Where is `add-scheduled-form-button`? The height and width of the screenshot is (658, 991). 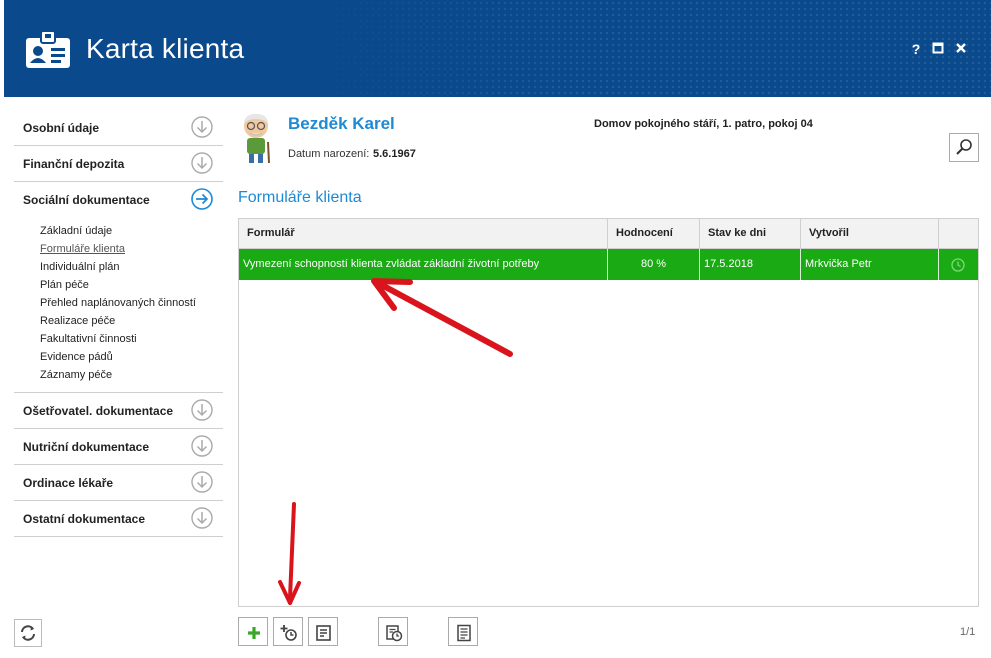 add-scheduled-form-button is located at coordinates (288, 631).